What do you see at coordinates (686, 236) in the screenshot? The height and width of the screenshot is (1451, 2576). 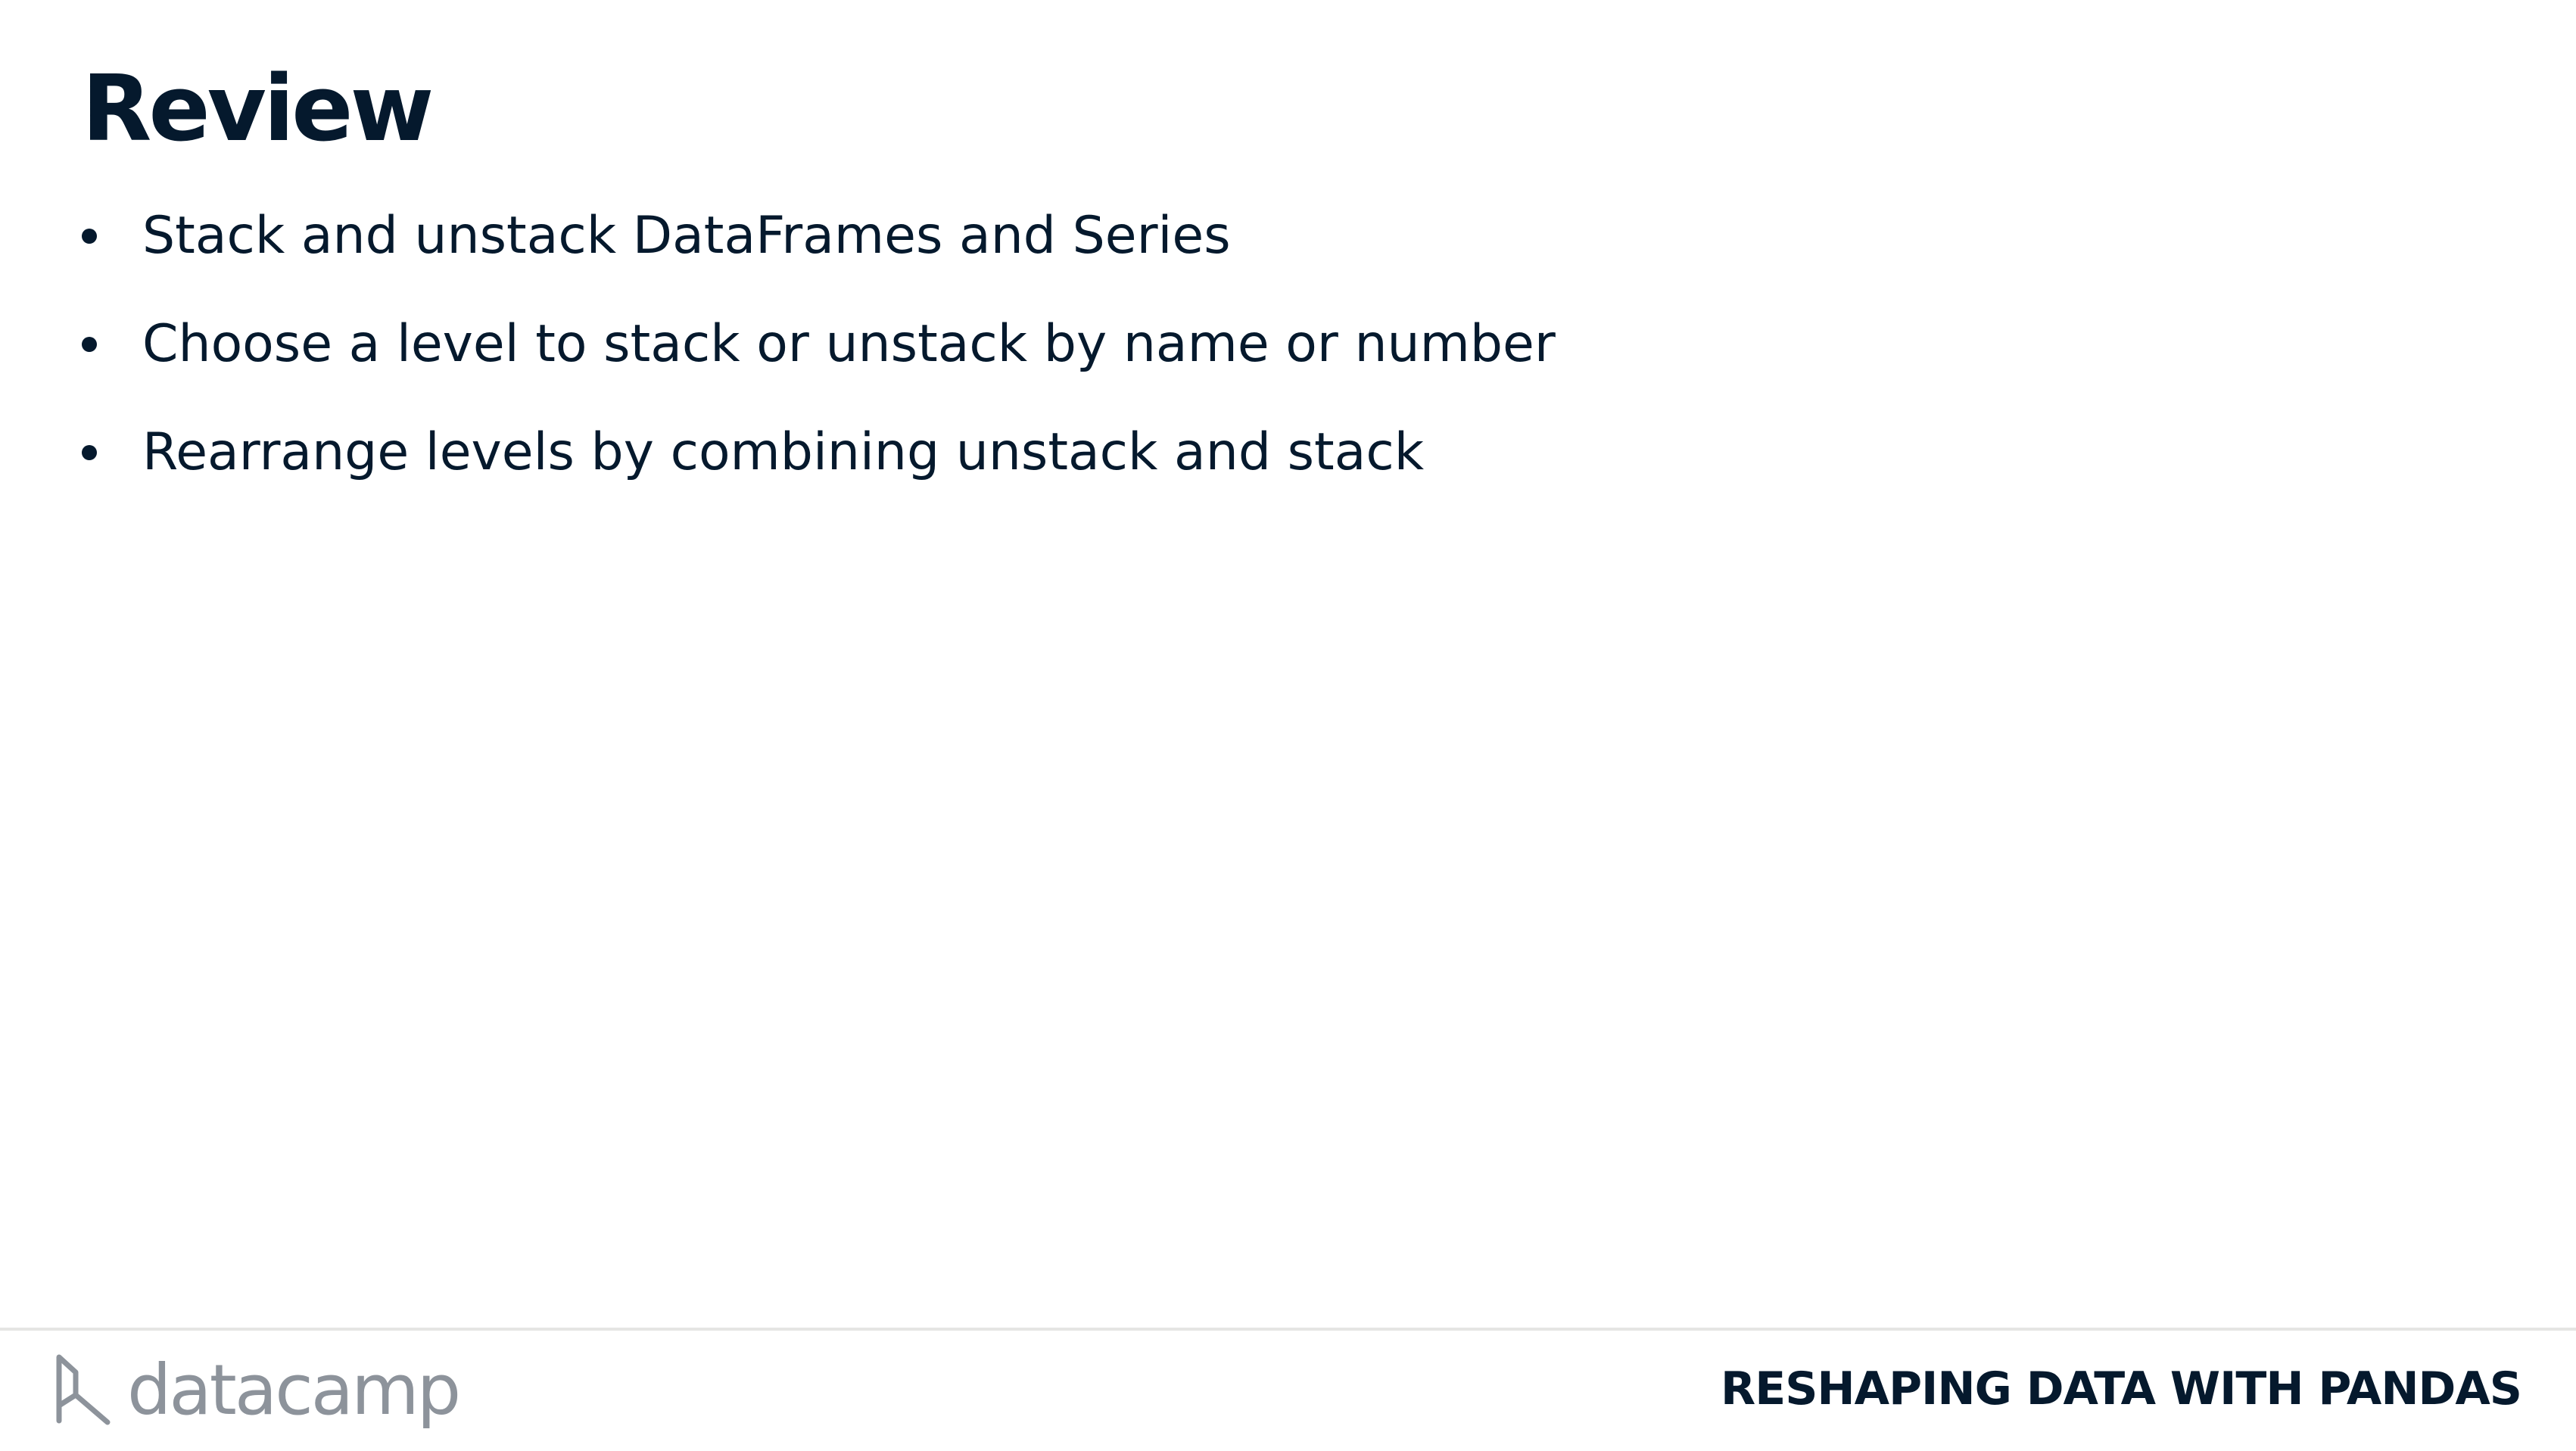 I see `bullet-text: Stack and unstack DataFrames and Series` at bounding box center [686, 236].